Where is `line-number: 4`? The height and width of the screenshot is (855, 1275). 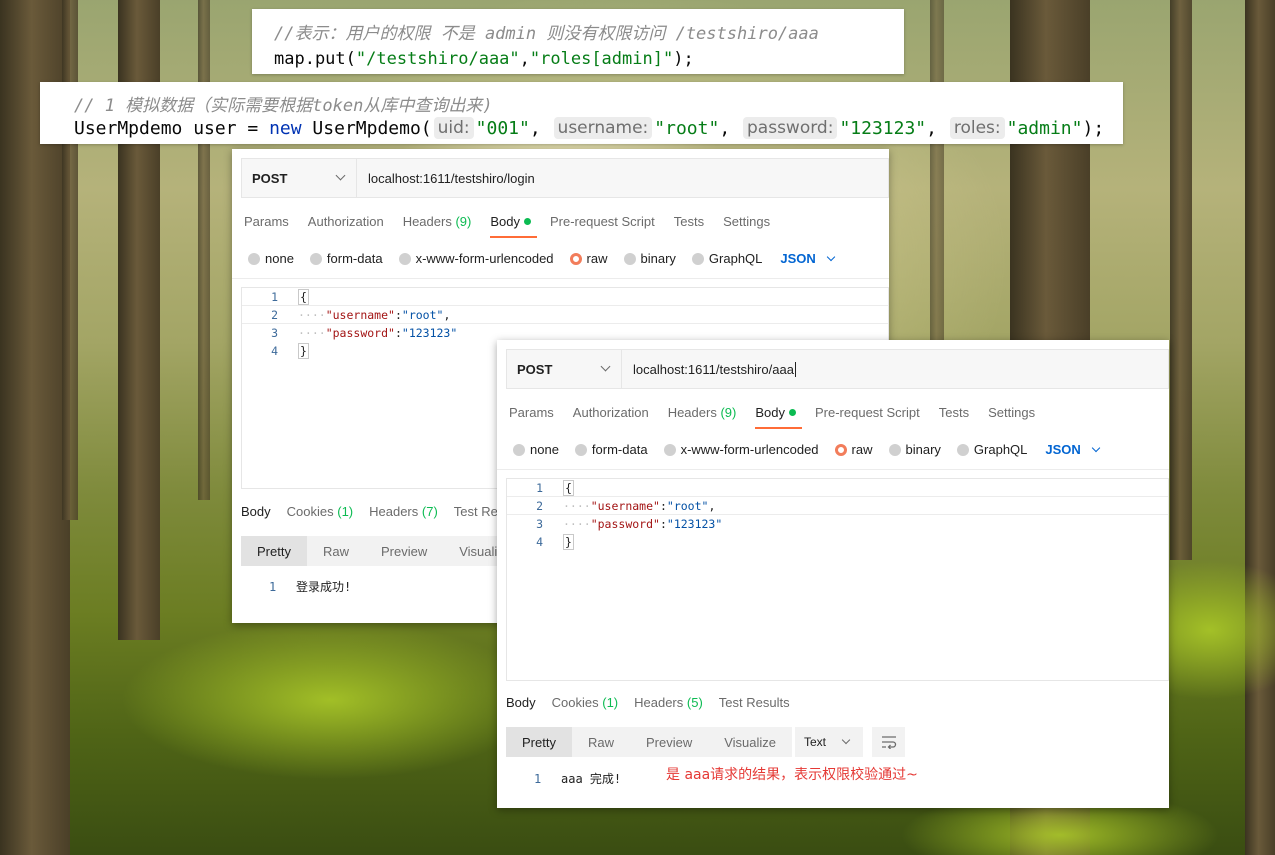
line-number: 4 is located at coordinates (274, 351).